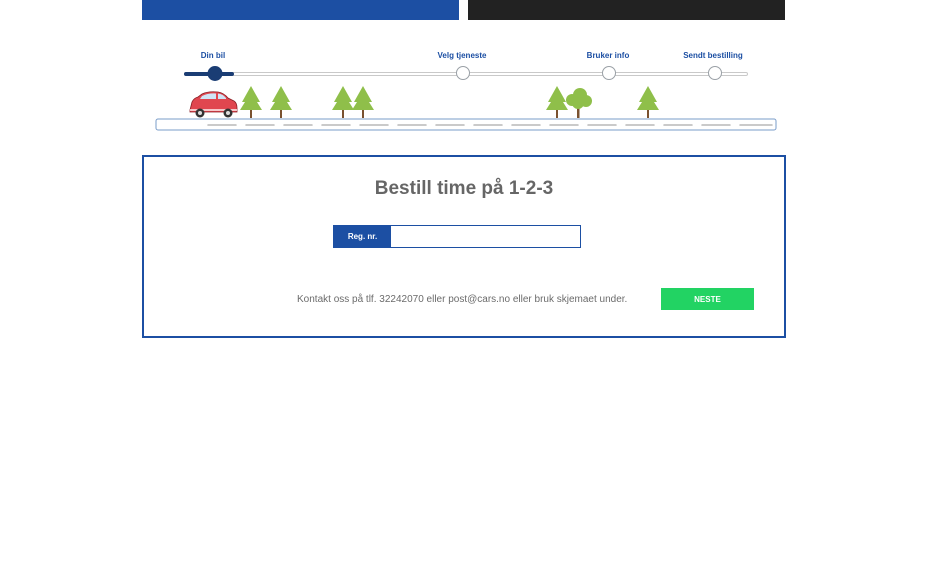 Image resolution: width=928 pixels, height=563 pixels. I want to click on reg-number-input, so click(485, 236).